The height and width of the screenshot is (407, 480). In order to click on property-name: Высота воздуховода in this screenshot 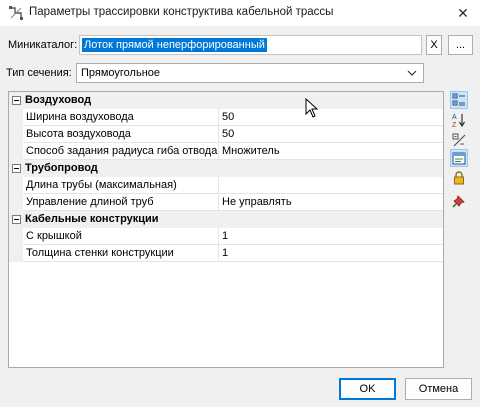, I will do `click(121, 134)`.